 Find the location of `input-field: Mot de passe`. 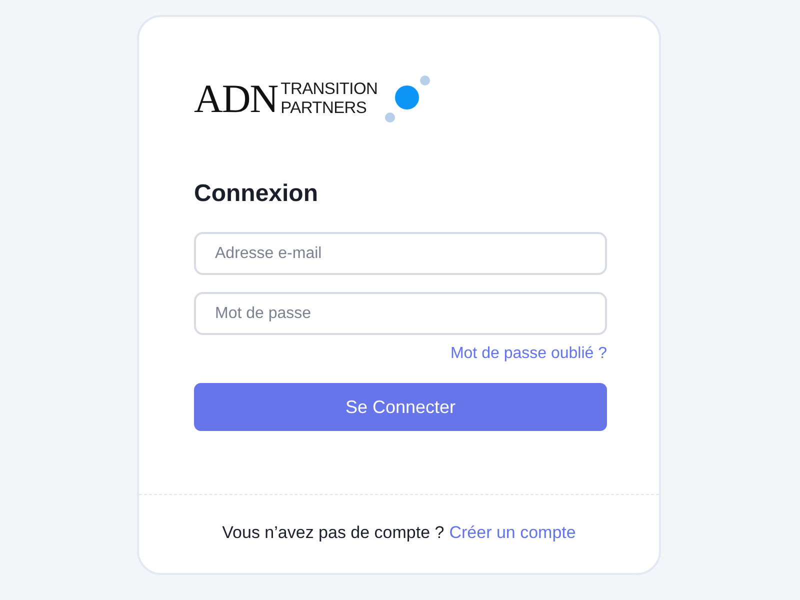

input-field: Mot de passe is located at coordinates (400, 313).